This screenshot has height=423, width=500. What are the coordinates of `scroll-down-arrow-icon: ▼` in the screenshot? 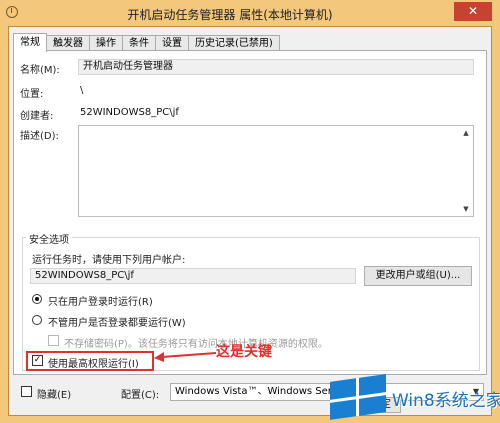 It's located at (466, 209).